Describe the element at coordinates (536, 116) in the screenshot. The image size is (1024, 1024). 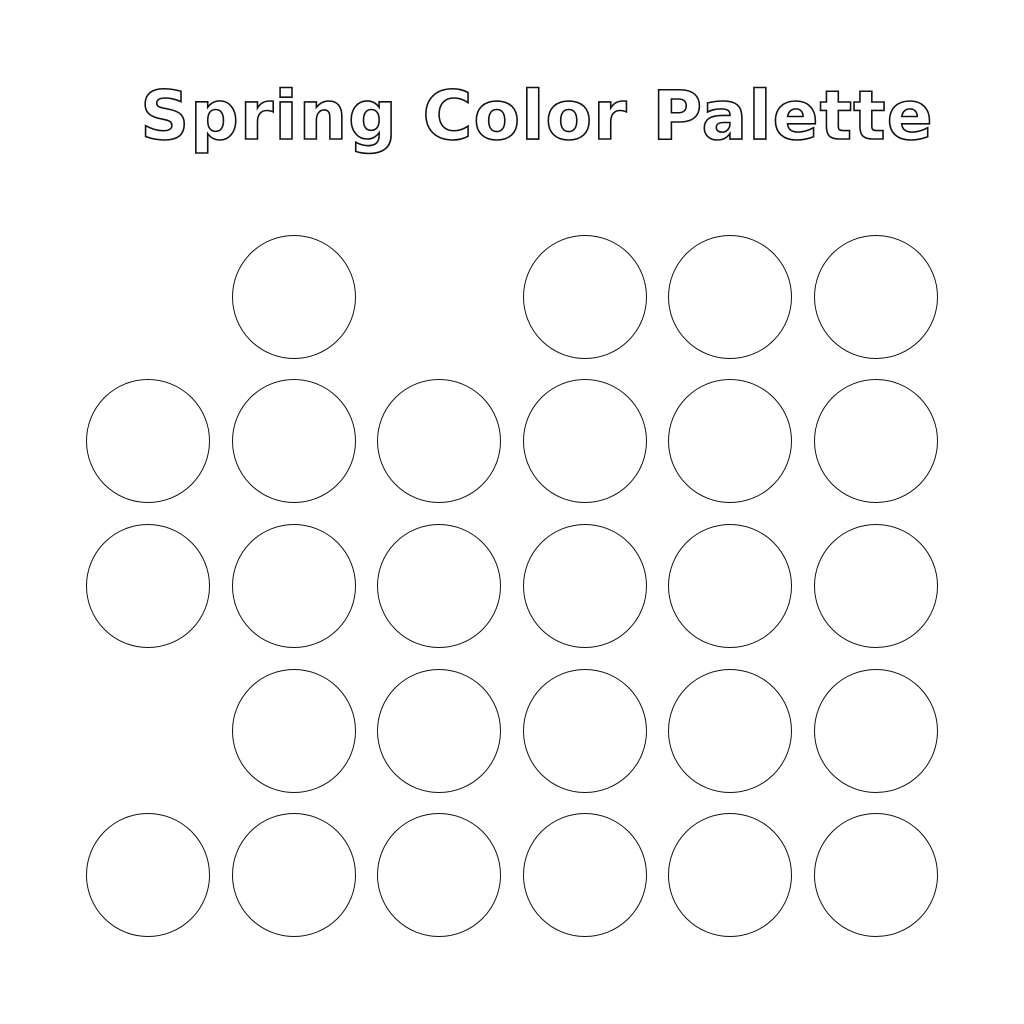
I see `page-title: Spring Color Palette` at that location.